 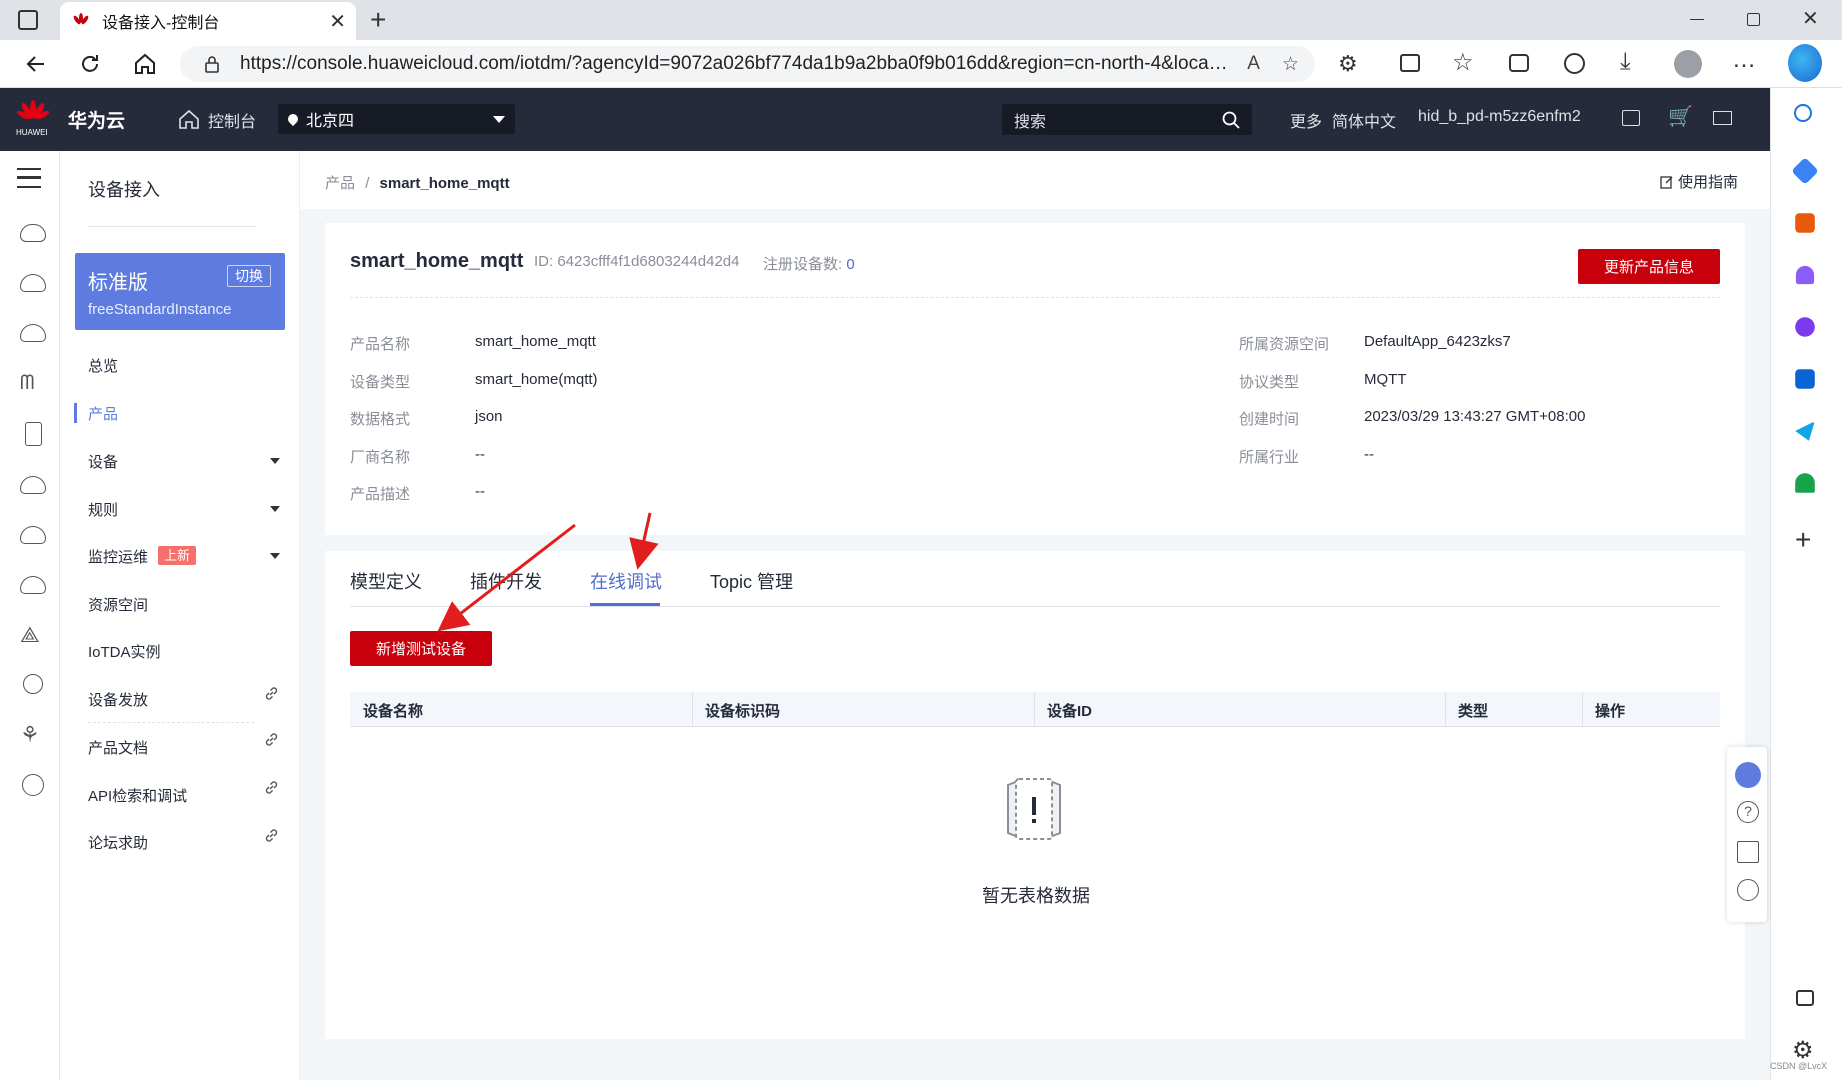 I want to click on back-icon, so click(x=36, y=64).